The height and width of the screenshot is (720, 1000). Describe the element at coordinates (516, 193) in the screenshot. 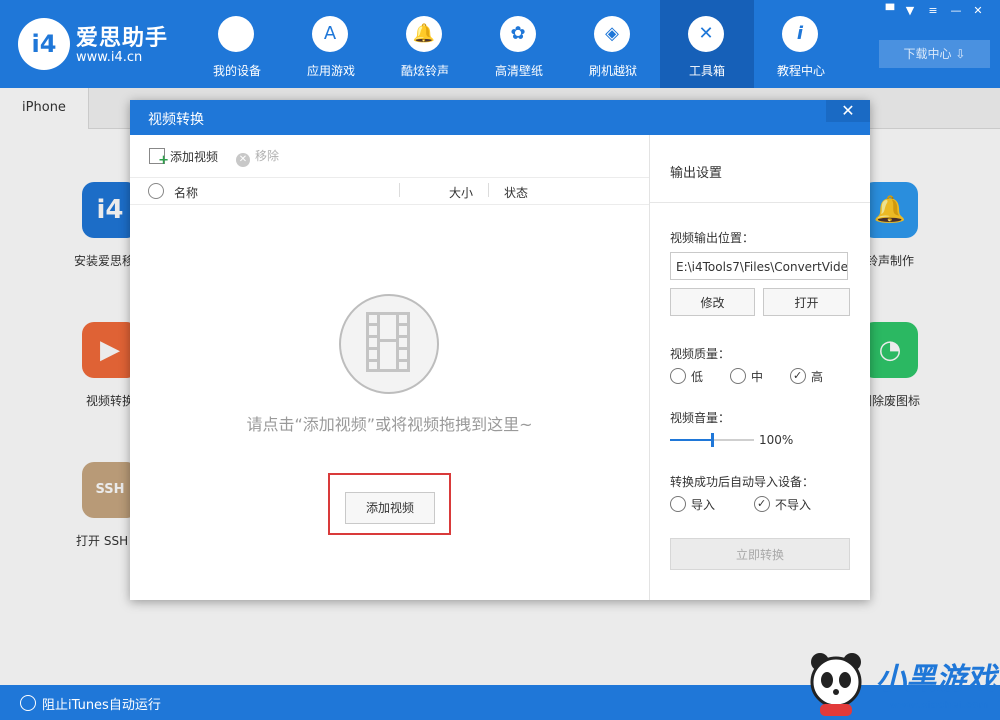

I see `column-status: 状态` at that location.